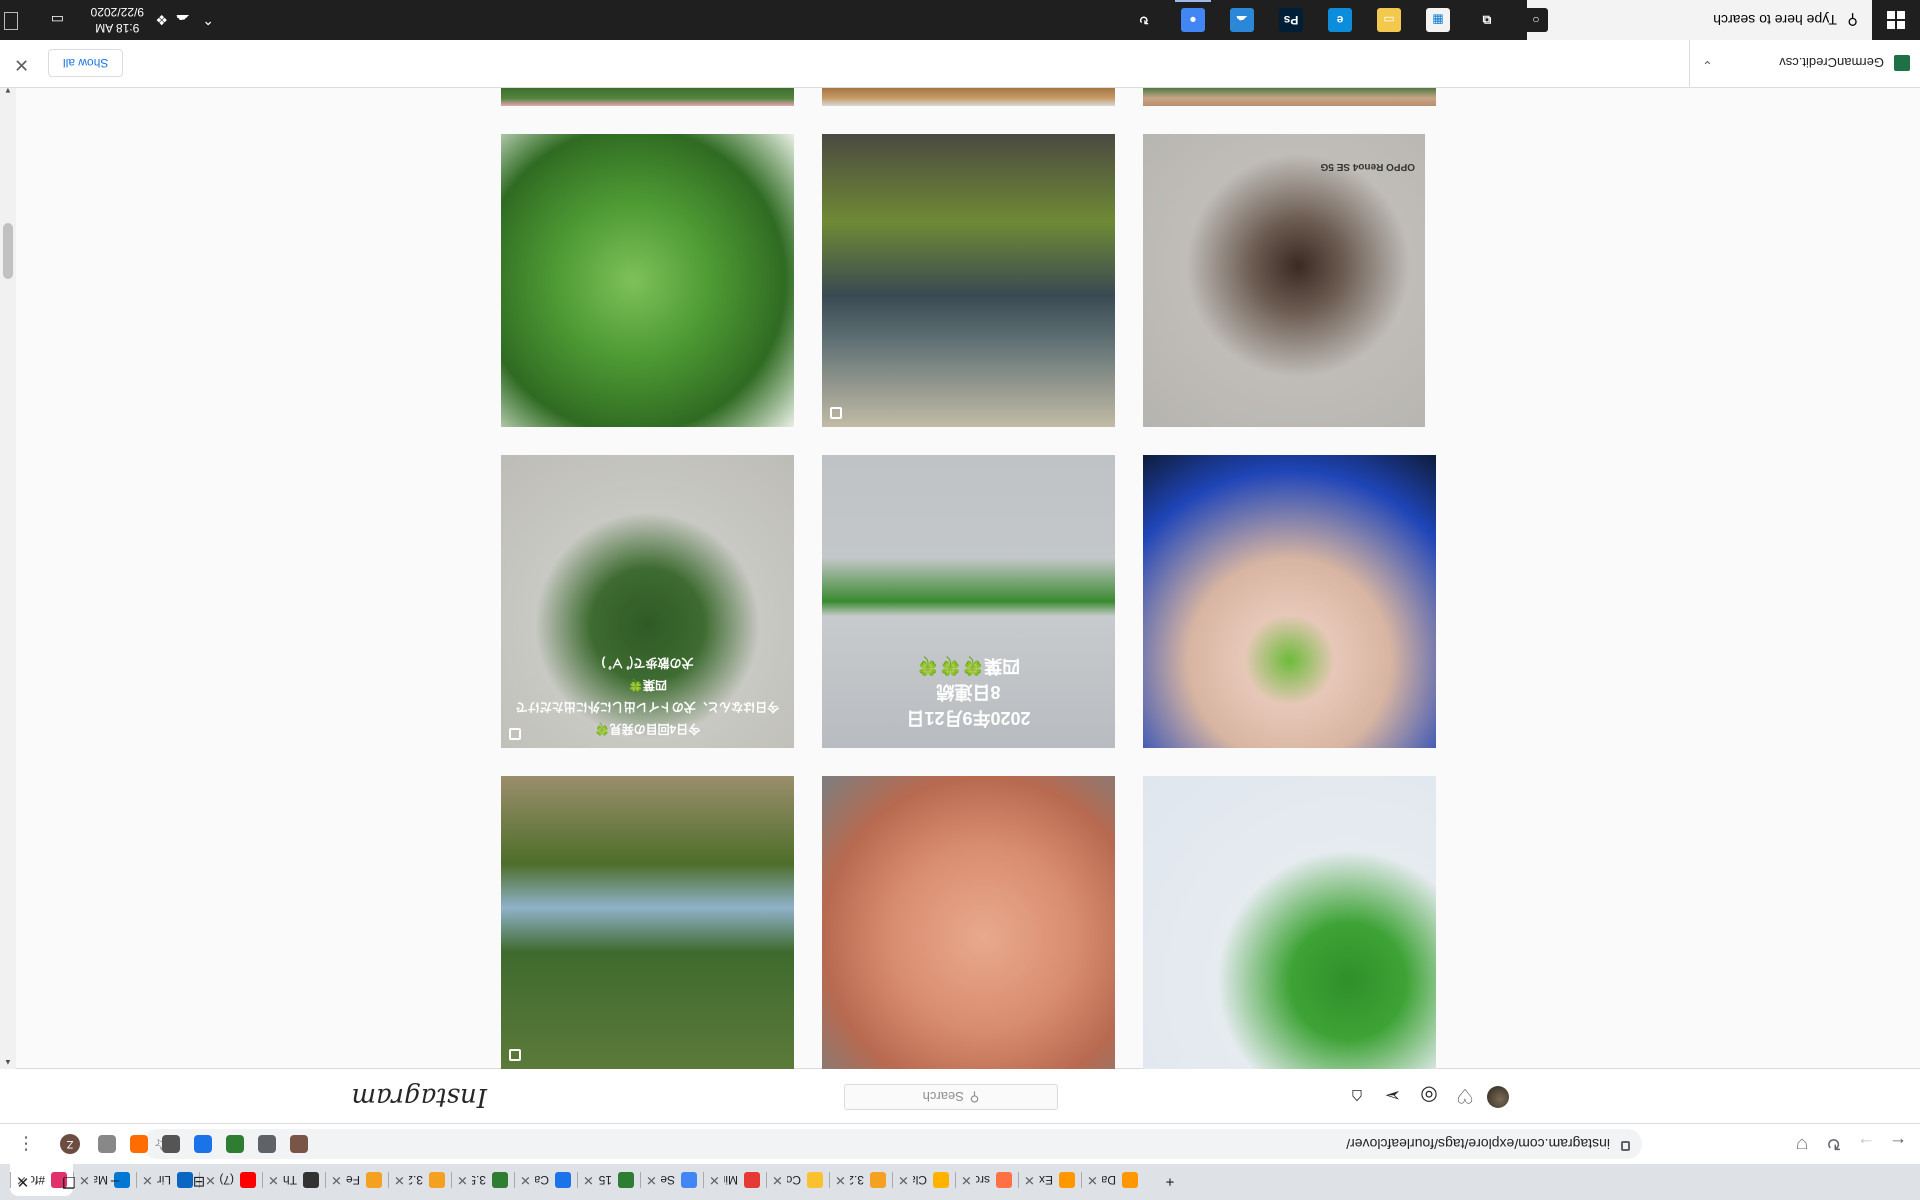 Image resolution: width=1920 pixels, height=1200 pixels. Describe the element at coordinates (968, 601) in the screenshot. I see `explore-photo-tile: 2020年9月21日 8日連続 四葉🍀🍀🍀` at that location.